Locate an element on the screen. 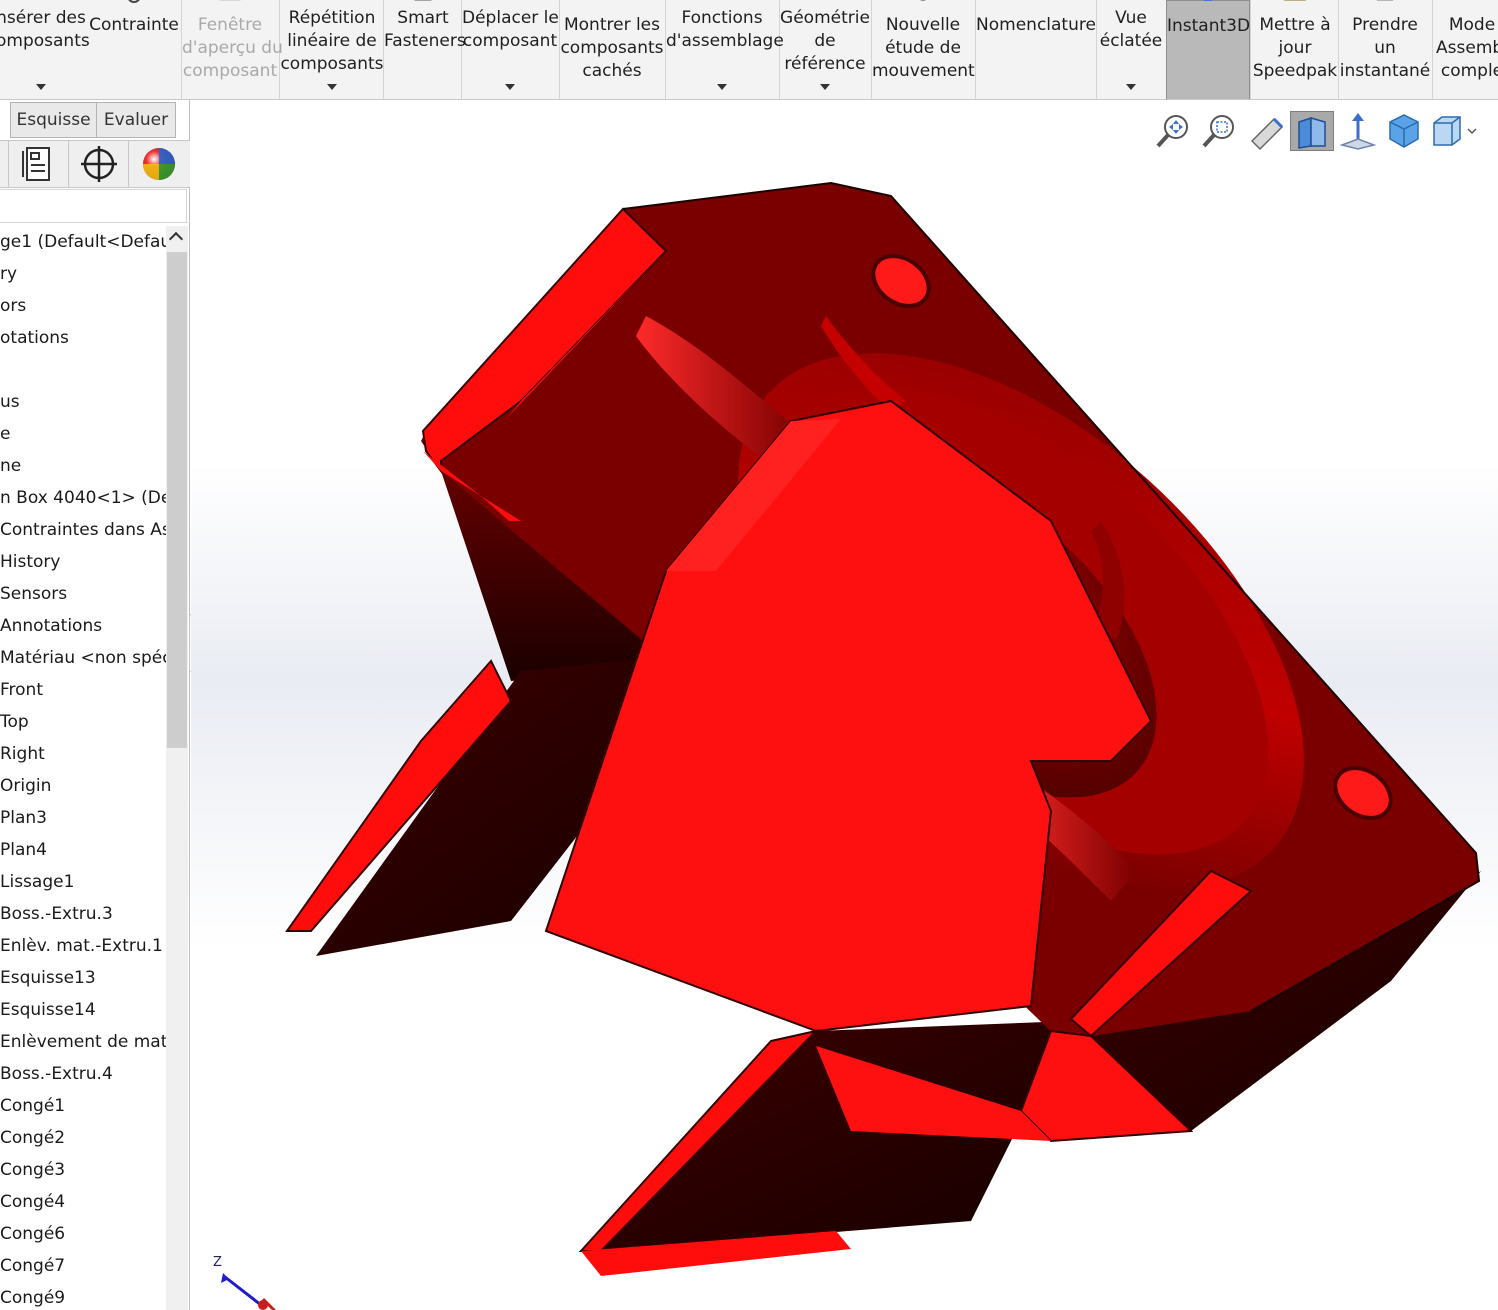  tree-item: ry is located at coordinates (83, 274).